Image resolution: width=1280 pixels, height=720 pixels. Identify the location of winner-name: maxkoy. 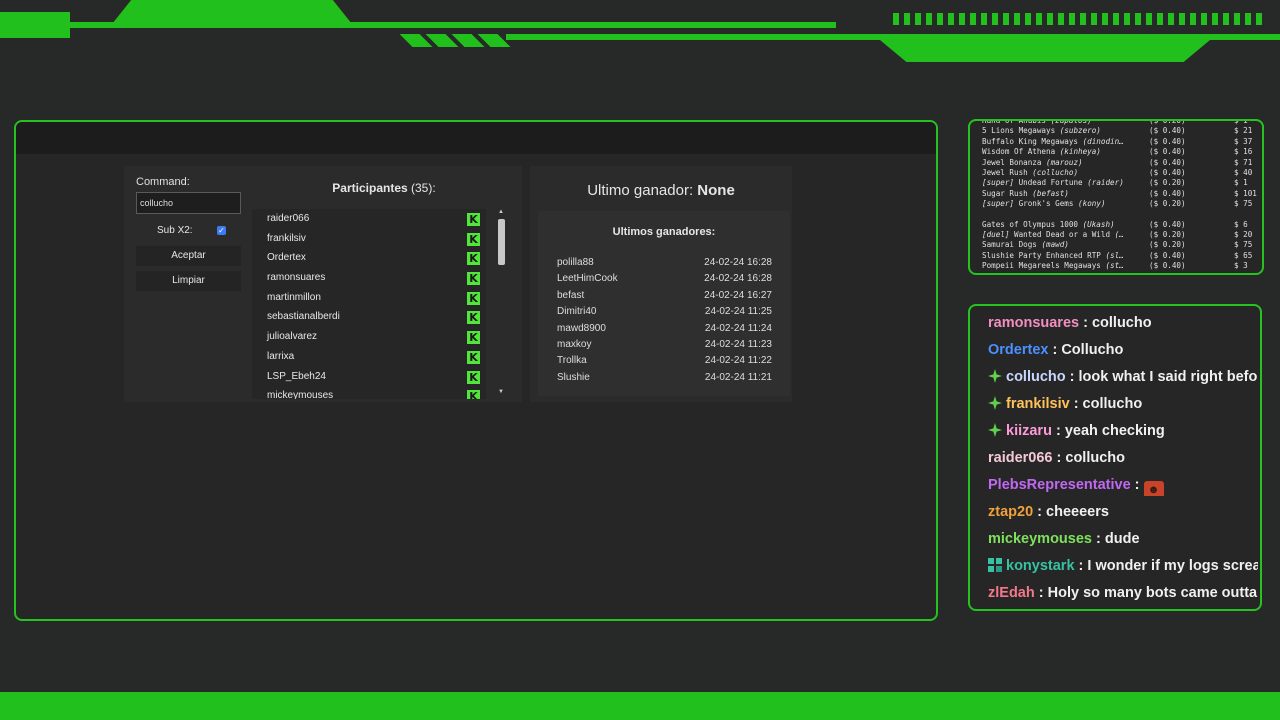
(574, 344).